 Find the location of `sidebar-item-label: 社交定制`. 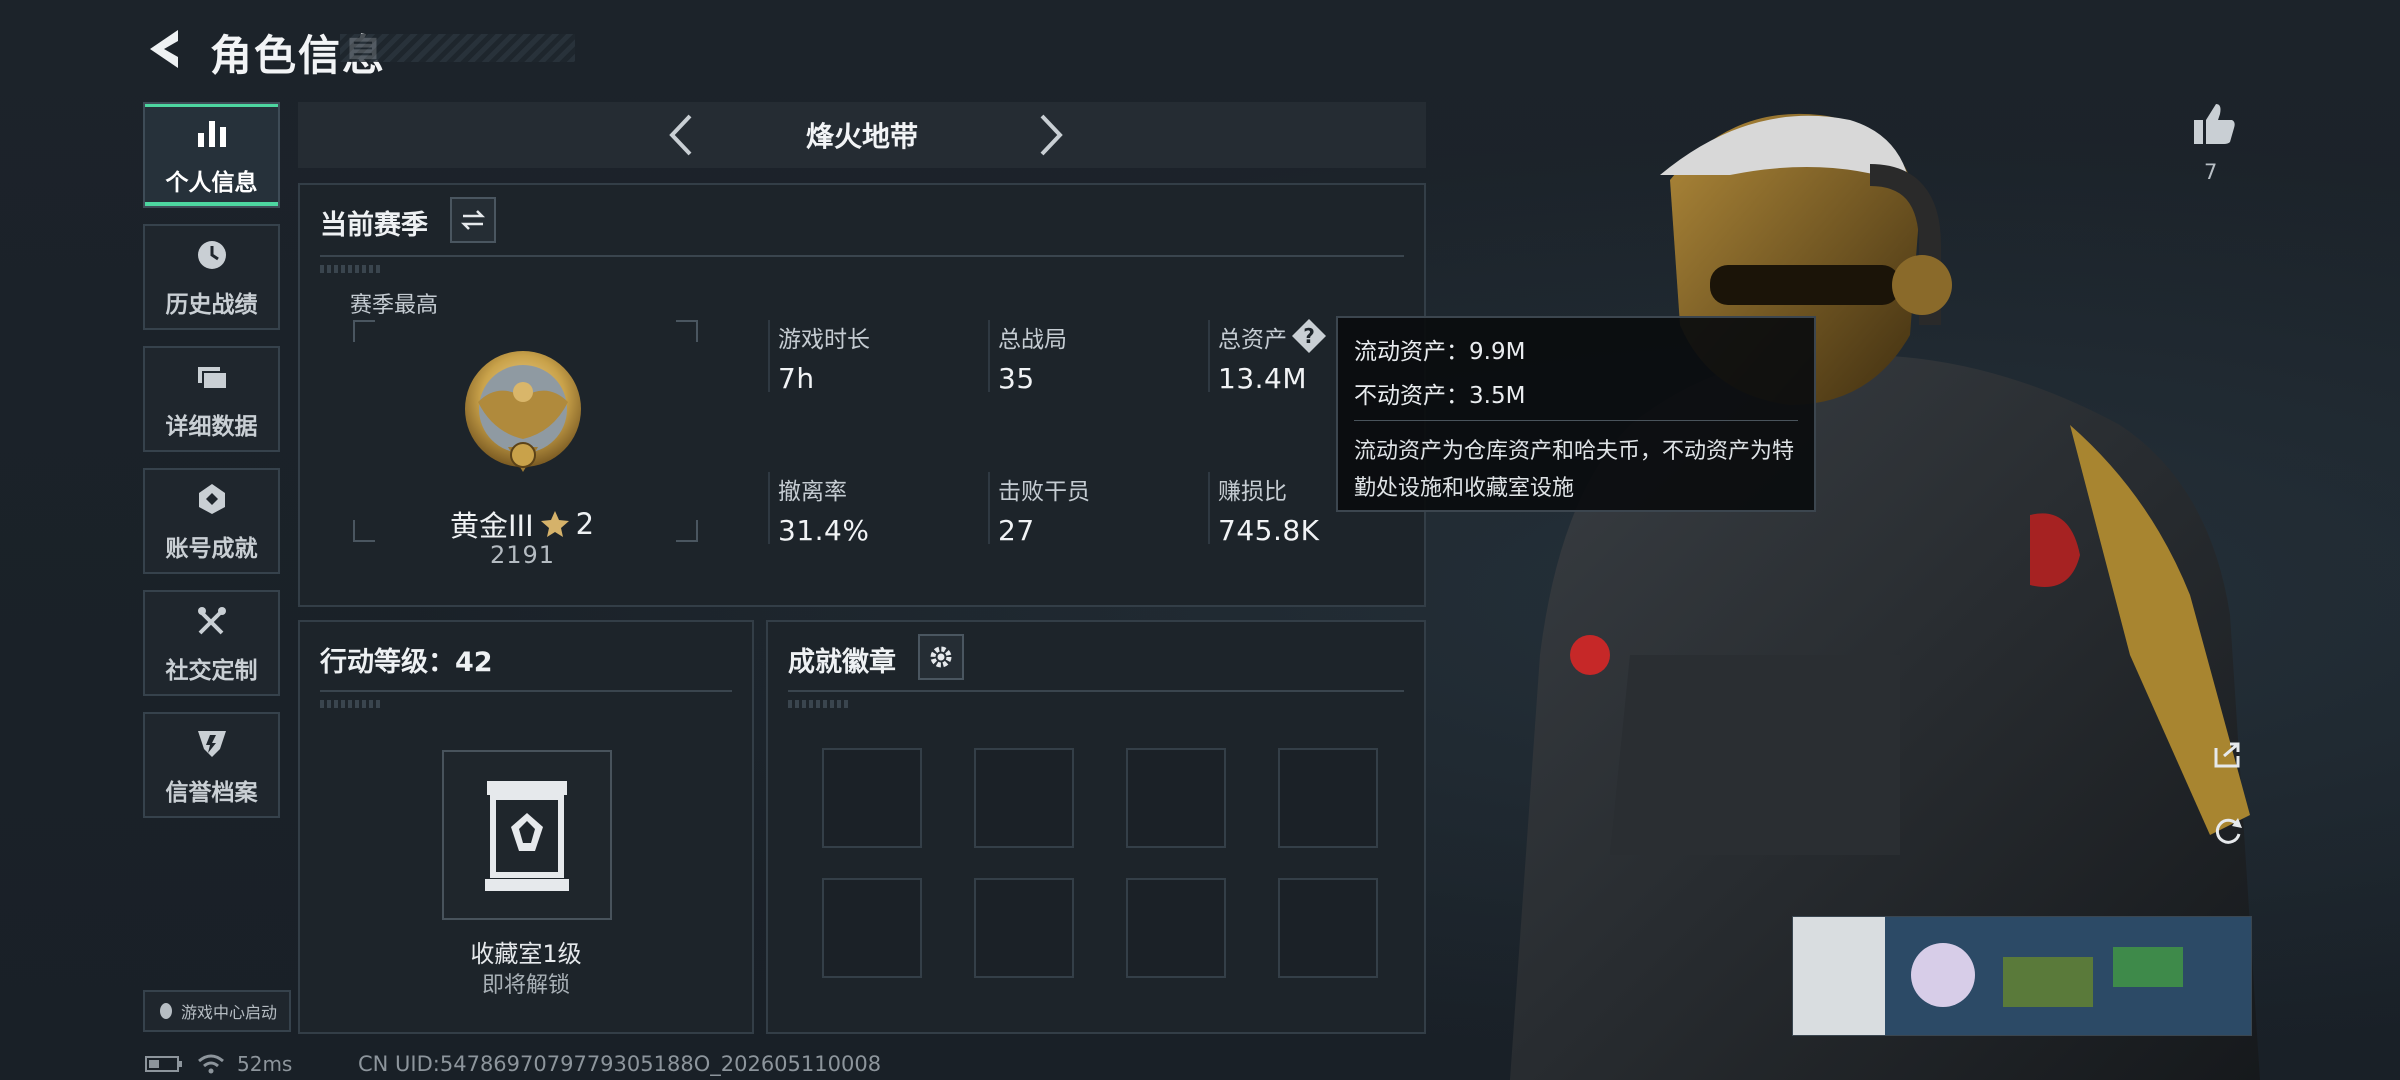

sidebar-item-label: 社交定制 is located at coordinates (211, 671).